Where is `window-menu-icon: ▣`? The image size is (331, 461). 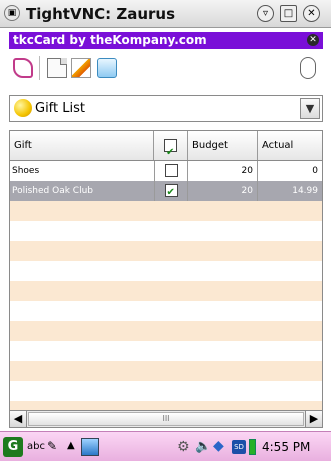
window-menu-icon: ▣ is located at coordinates (12, 13).